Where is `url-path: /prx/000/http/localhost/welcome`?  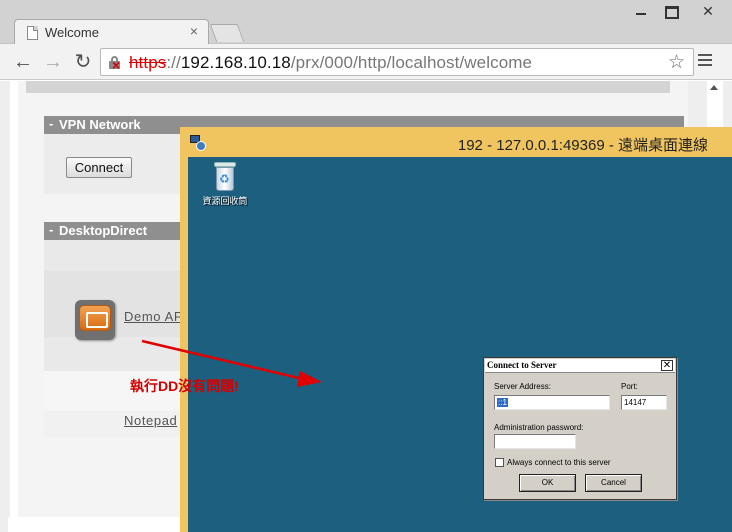
url-path: /prx/000/http/localhost/welcome is located at coordinates (411, 62).